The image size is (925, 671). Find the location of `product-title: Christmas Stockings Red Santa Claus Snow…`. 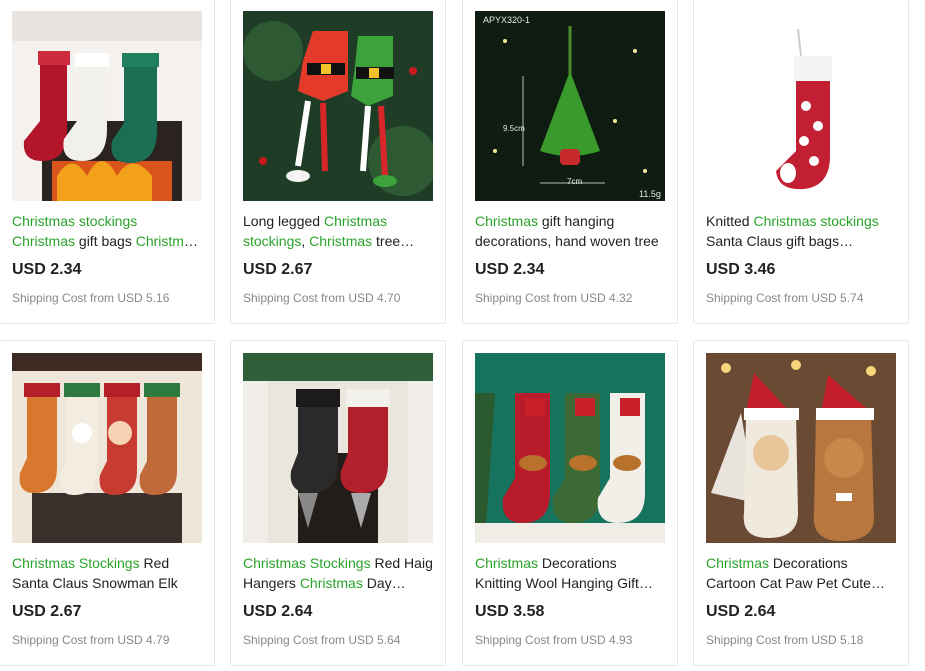

product-title: Christmas Stockings Red Santa Claus Snow… is located at coordinates (108, 574).